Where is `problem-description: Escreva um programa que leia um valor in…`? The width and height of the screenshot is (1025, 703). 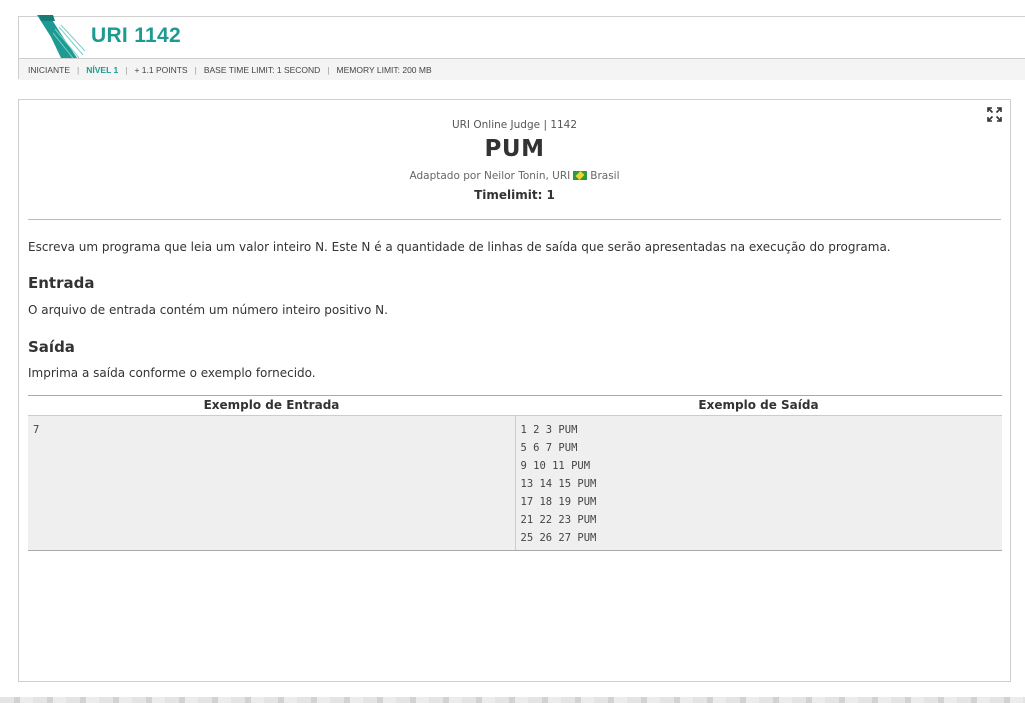 problem-description: Escreva um programa que leia um valor in… is located at coordinates (459, 247).